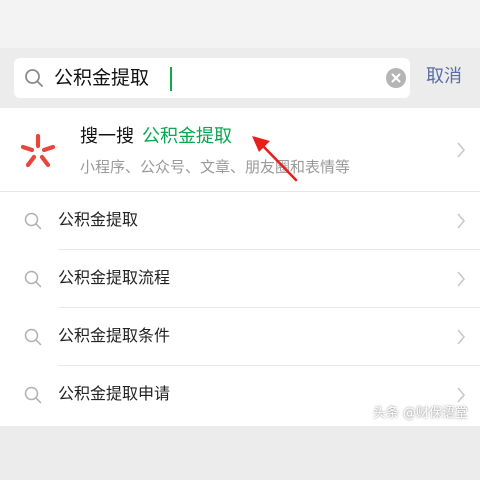 The width and height of the screenshot is (480, 480). What do you see at coordinates (107, 136) in the screenshot?
I see `sousou-label: 搜一搜` at bounding box center [107, 136].